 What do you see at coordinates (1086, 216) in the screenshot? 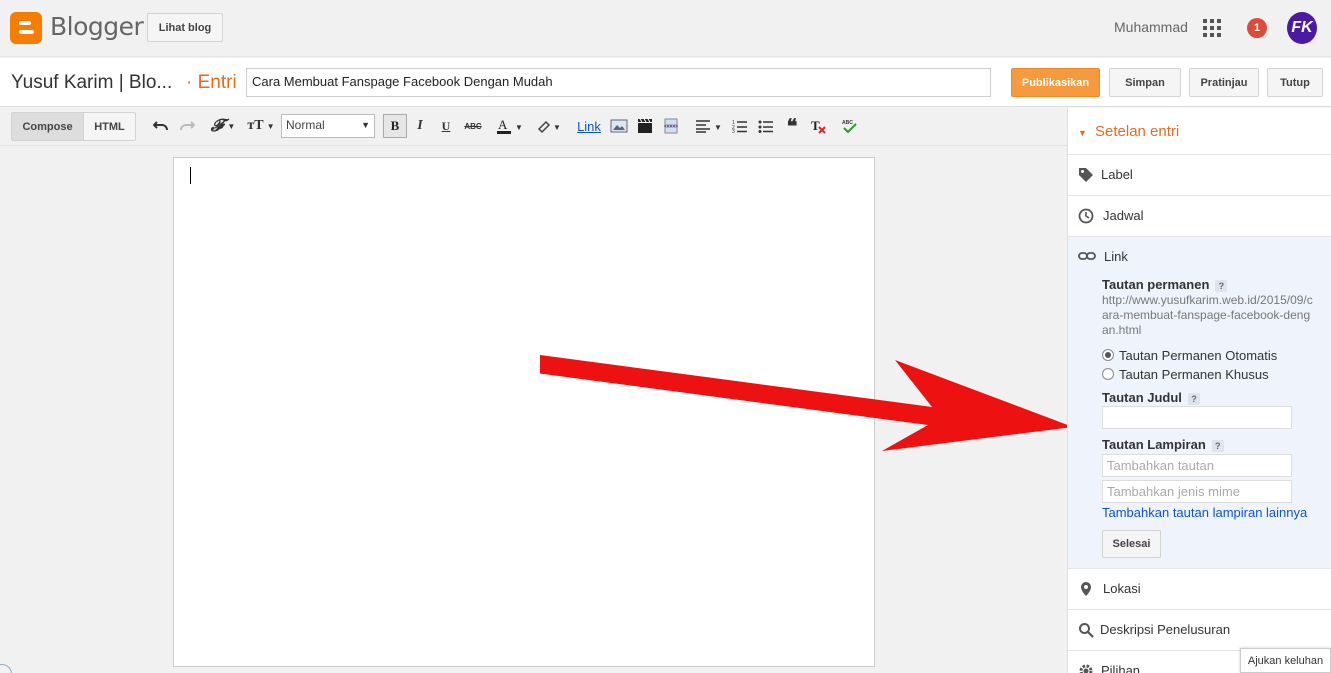
I see `clock-icon` at bounding box center [1086, 216].